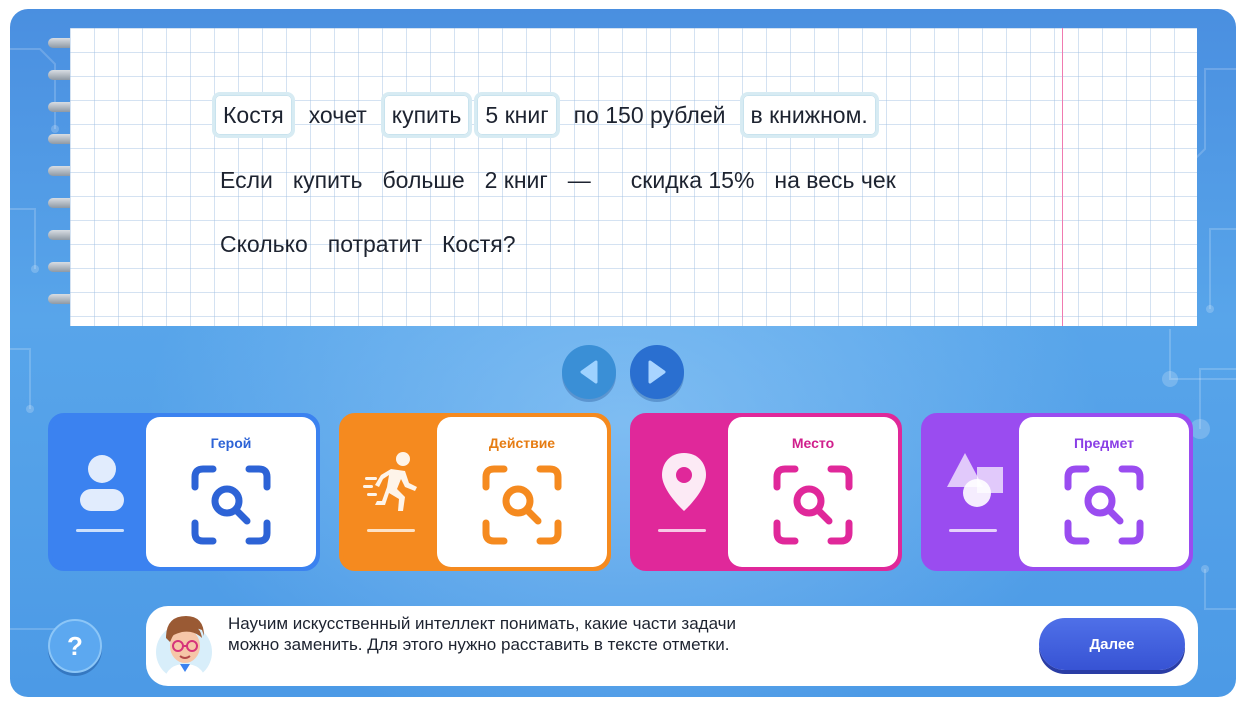 This screenshot has width=1246, height=708. Describe the element at coordinates (184, 492) in the screenshot. I see `category-card-hero: Герой` at that location.